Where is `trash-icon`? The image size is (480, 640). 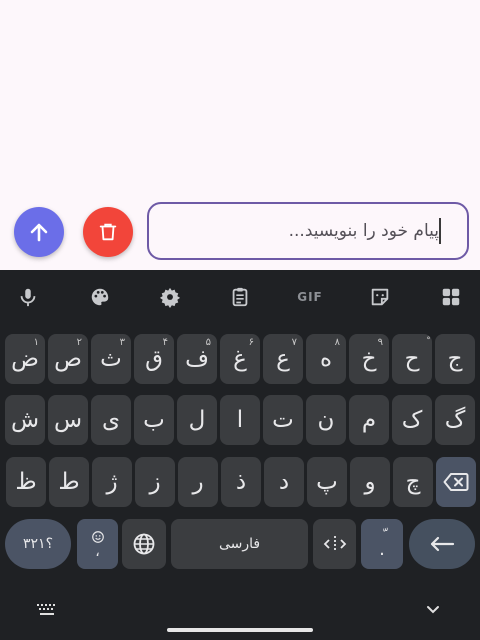 trash-icon is located at coordinates (108, 232).